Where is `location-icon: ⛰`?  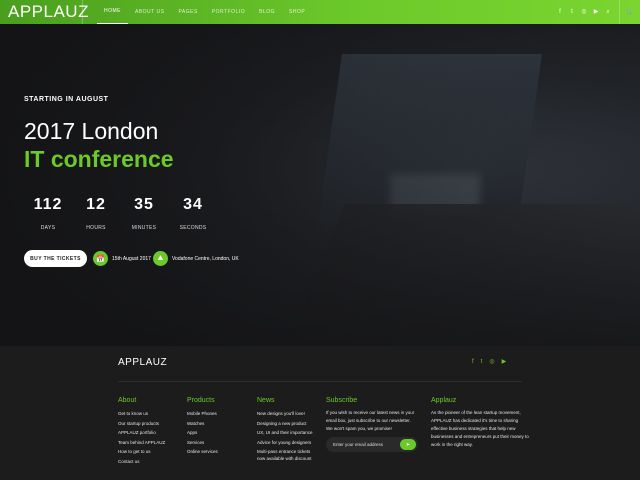
location-icon: ⛰ is located at coordinates (160, 258).